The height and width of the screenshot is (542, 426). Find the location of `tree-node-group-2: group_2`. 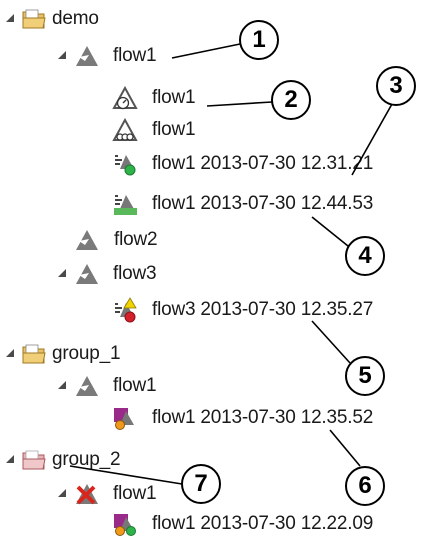

tree-node-group-2: group_2 is located at coordinates (106, 460).